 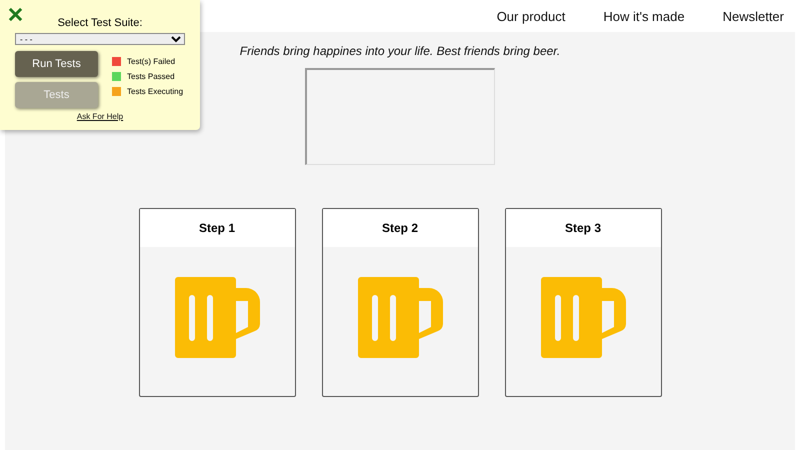 I want to click on step-title: Step 1, so click(x=216, y=228).